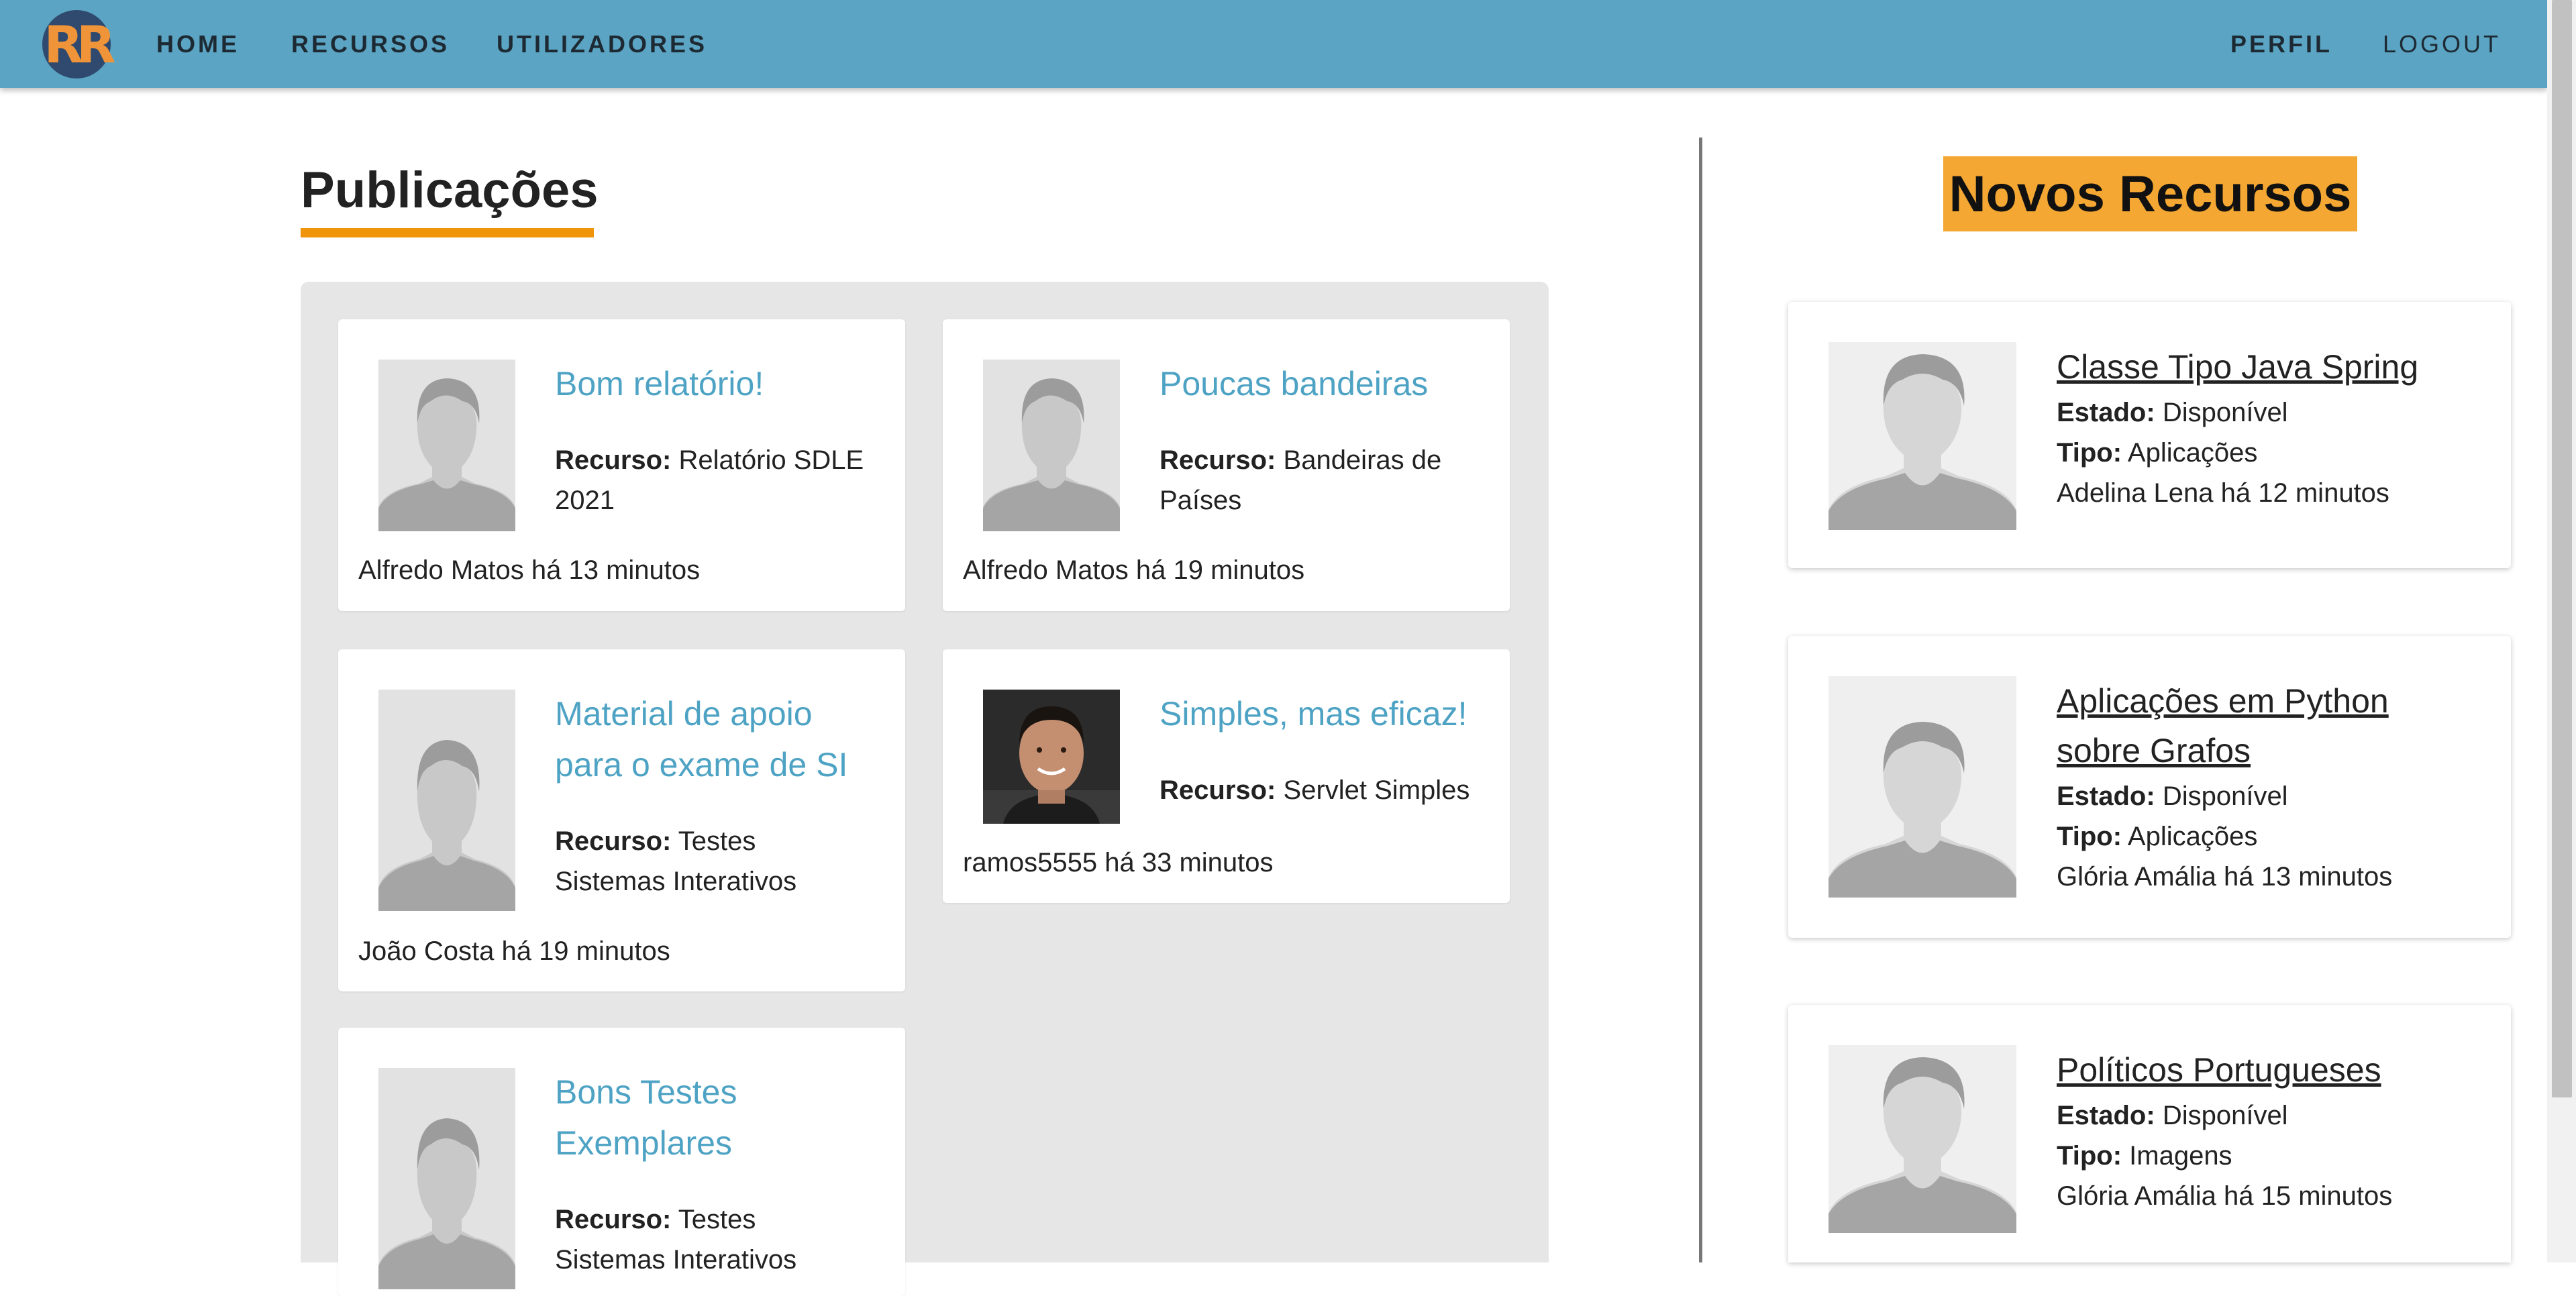 Image resolution: width=2576 pixels, height=1296 pixels. I want to click on resource-link: Aplicações em Python, so click(2223, 701).